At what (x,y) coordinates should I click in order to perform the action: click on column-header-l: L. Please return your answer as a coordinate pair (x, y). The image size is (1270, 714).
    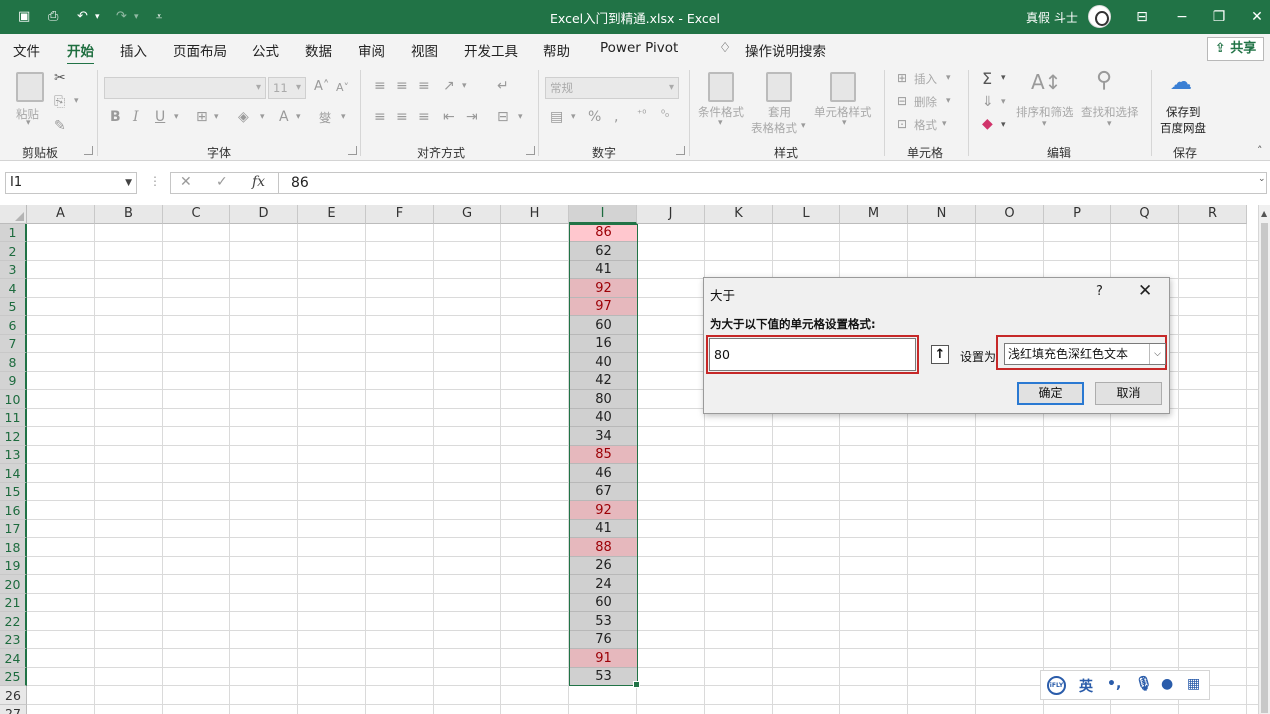
    Looking at the image, I should click on (806, 214).